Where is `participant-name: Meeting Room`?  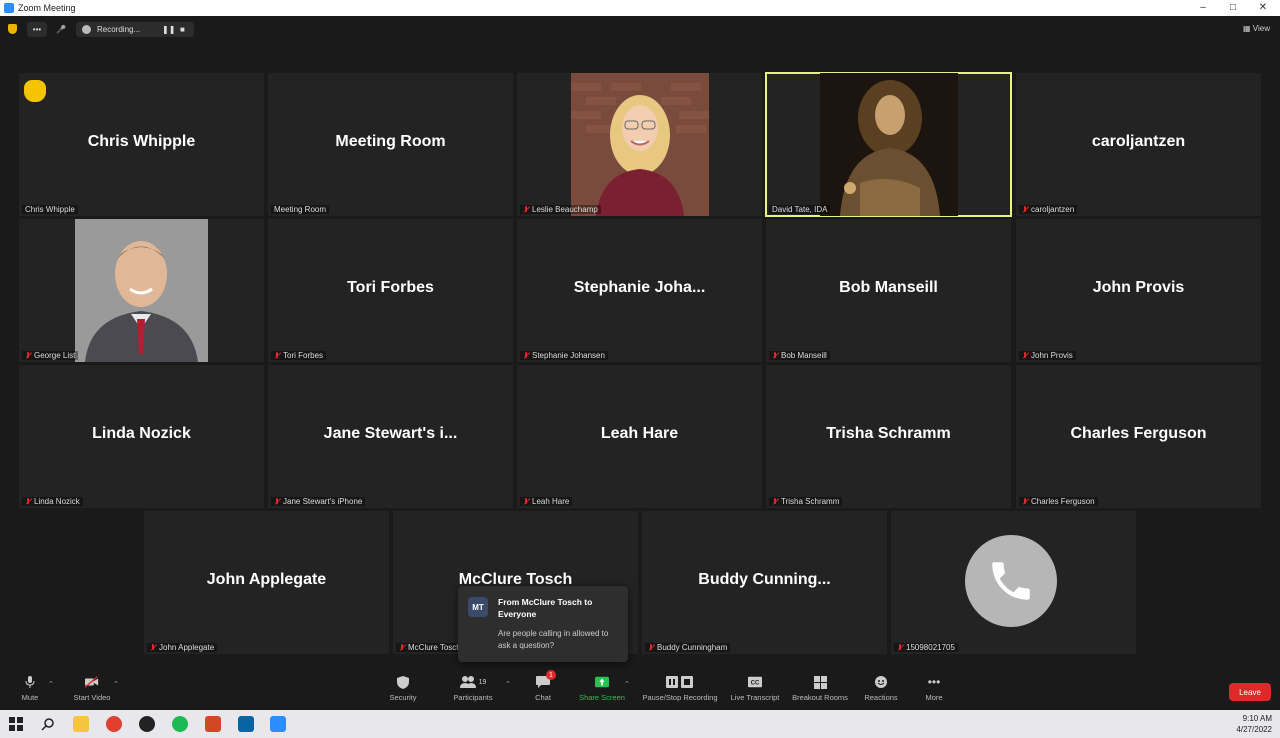 participant-name: Meeting Room is located at coordinates (390, 141).